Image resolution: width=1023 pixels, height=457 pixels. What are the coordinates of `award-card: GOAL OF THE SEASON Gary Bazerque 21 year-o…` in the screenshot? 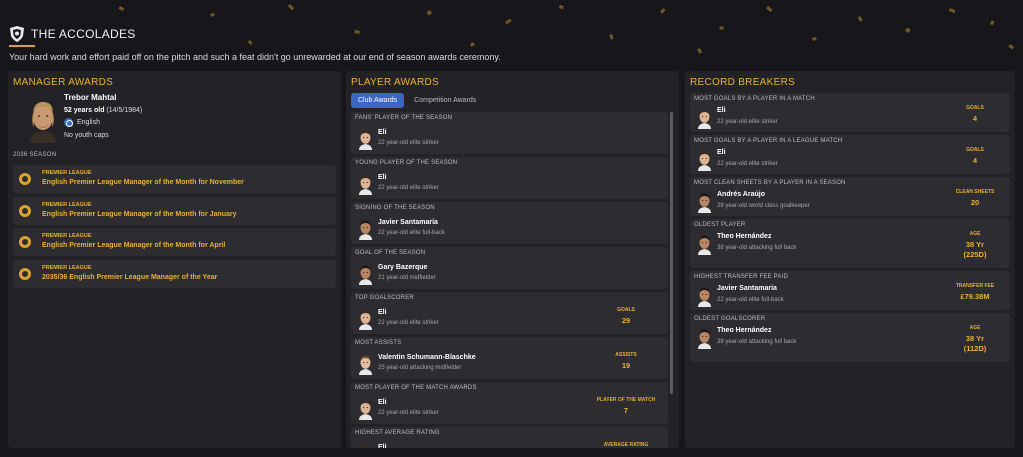 It's located at (509, 268).